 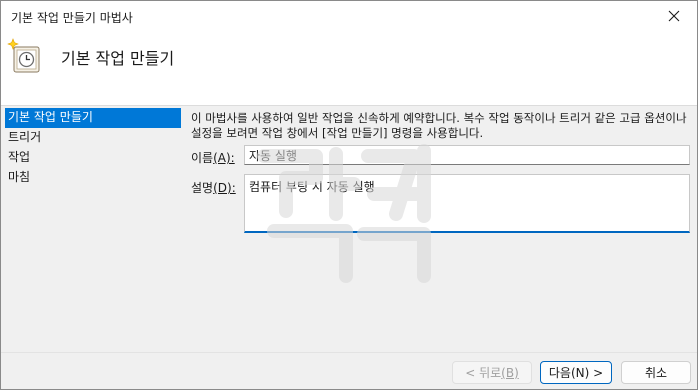 I want to click on next-button: 다음 (N) >, so click(x=576, y=372).